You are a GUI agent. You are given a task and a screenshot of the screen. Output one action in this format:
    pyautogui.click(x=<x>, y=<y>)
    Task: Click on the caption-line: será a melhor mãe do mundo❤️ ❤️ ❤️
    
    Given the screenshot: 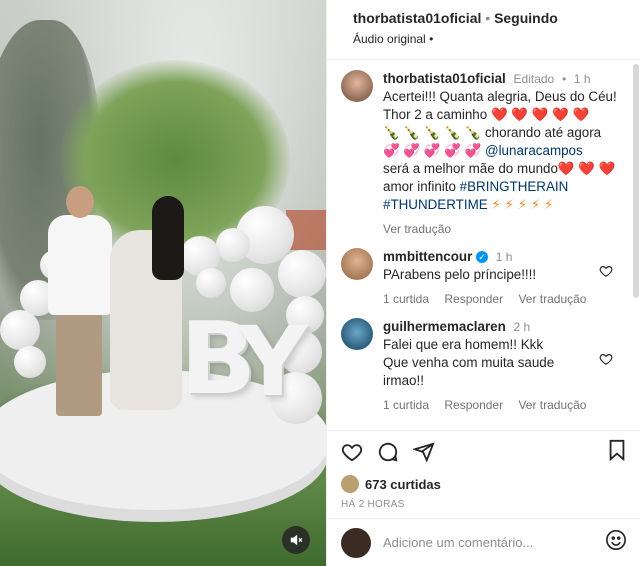 What is the action you would take?
    pyautogui.click(x=501, y=169)
    